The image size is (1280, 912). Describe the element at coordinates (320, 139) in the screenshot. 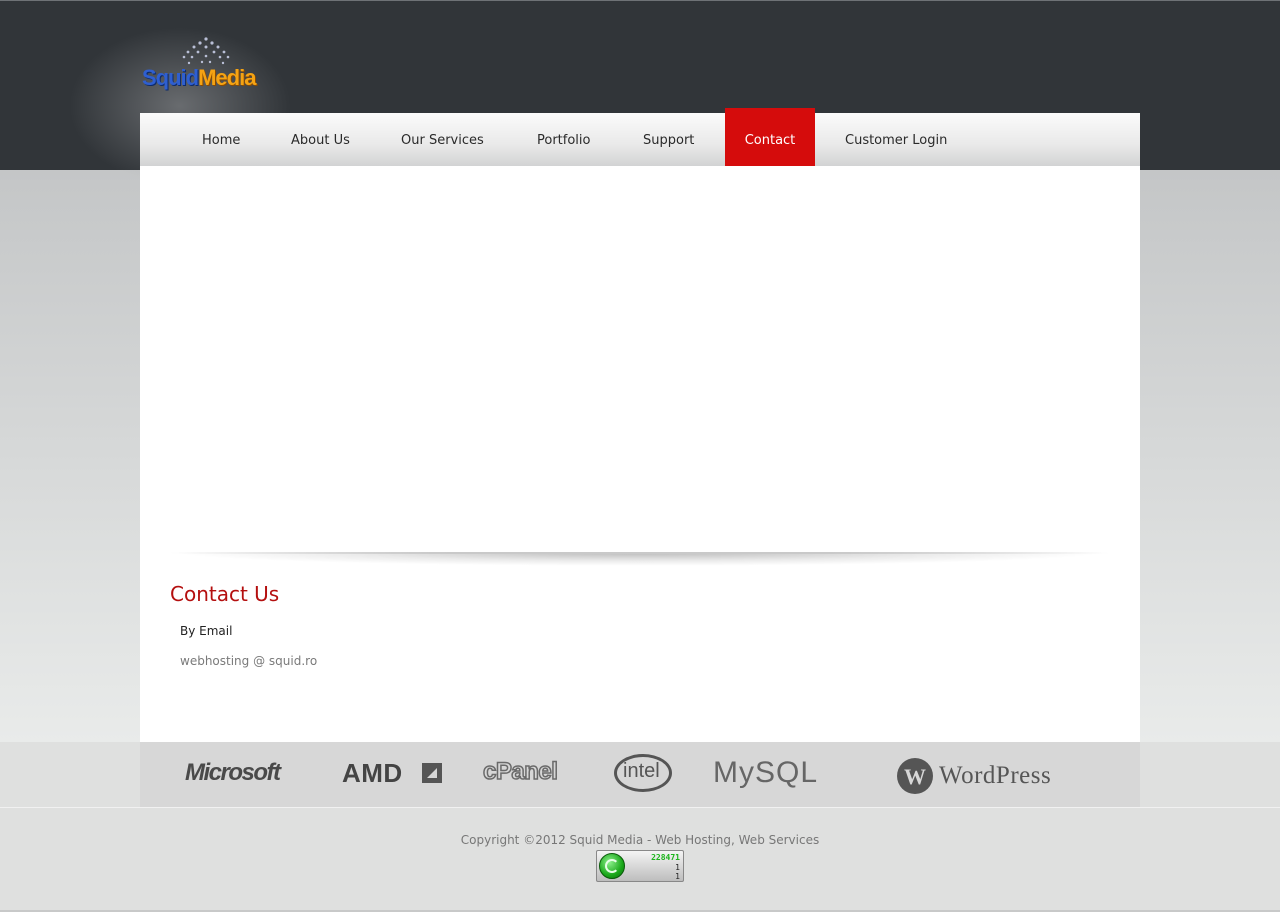

I see `nav-item-about-us: About Us` at that location.